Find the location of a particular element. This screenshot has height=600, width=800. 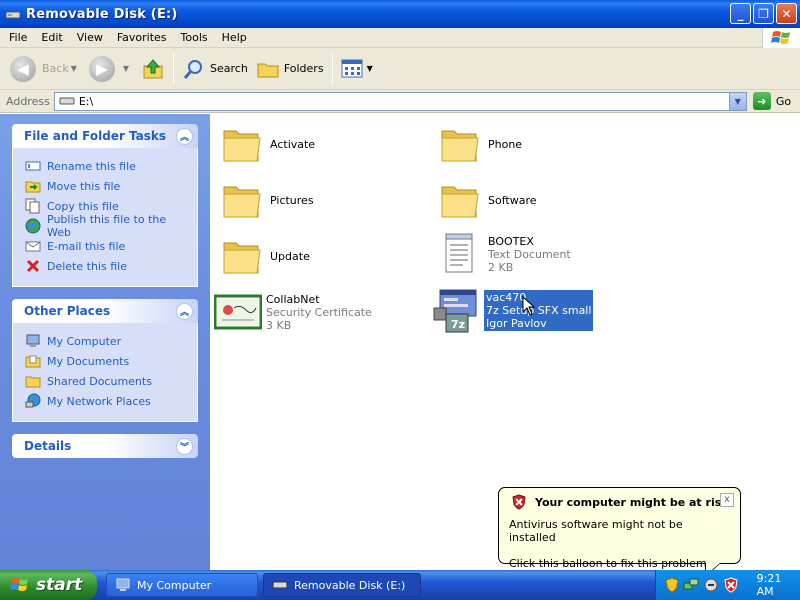

address-label: Address is located at coordinates (28, 101).